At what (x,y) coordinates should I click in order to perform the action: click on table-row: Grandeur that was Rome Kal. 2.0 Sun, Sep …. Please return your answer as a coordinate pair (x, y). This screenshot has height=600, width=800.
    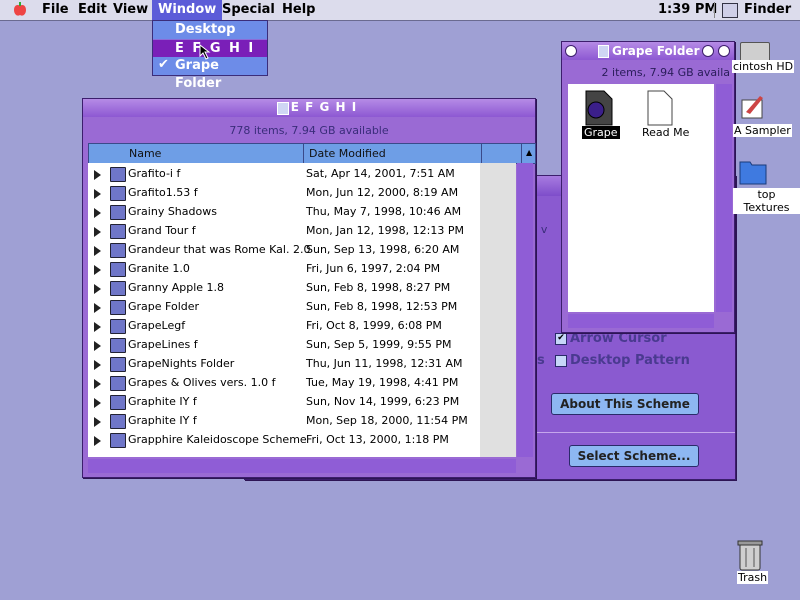
    Looking at the image, I should click on (284, 250).